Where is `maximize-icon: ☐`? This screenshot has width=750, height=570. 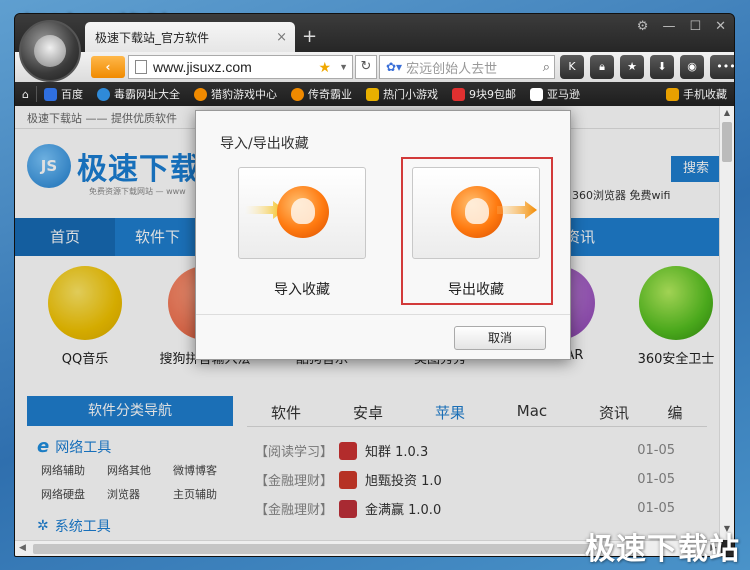
maximize-icon: ☐ is located at coordinates (695, 26).